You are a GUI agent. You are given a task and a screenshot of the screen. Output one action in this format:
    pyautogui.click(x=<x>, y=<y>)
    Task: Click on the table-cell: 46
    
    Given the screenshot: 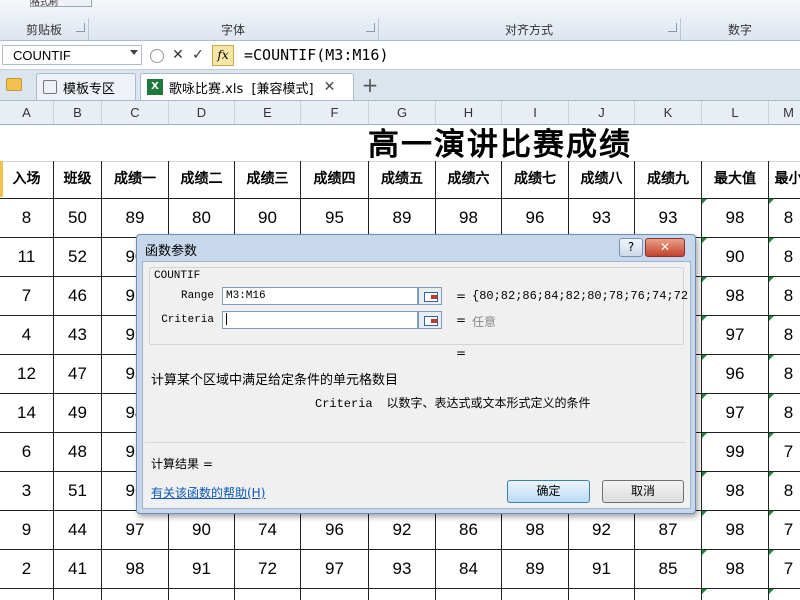 What is the action you would take?
    pyautogui.click(x=78, y=296)
    